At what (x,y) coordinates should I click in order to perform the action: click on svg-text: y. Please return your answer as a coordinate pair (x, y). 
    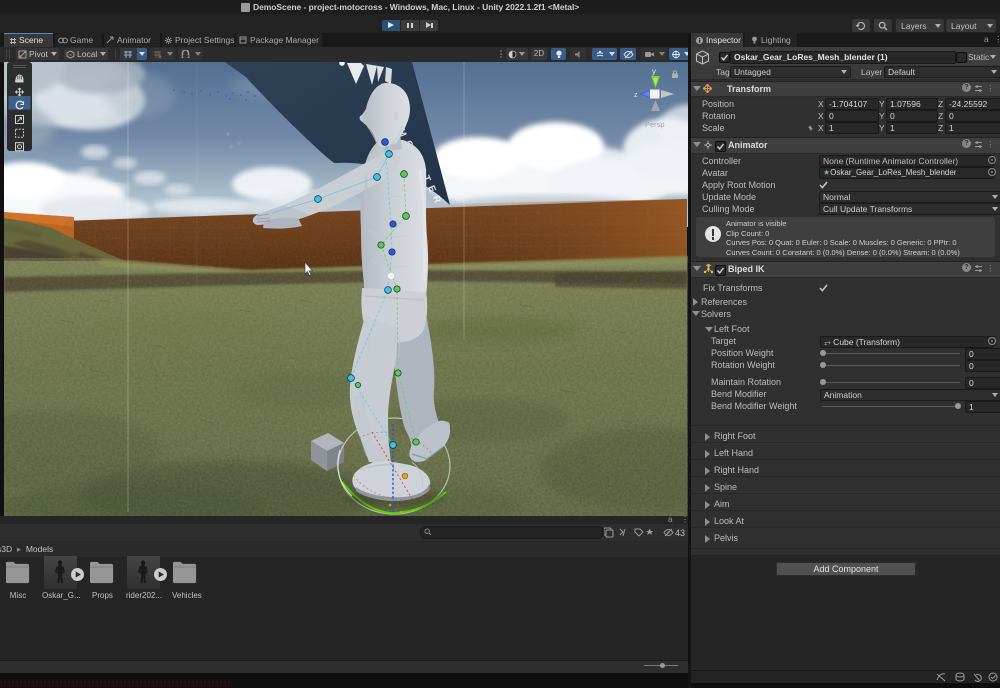
    Looking at the image, I should click on (654, 71).